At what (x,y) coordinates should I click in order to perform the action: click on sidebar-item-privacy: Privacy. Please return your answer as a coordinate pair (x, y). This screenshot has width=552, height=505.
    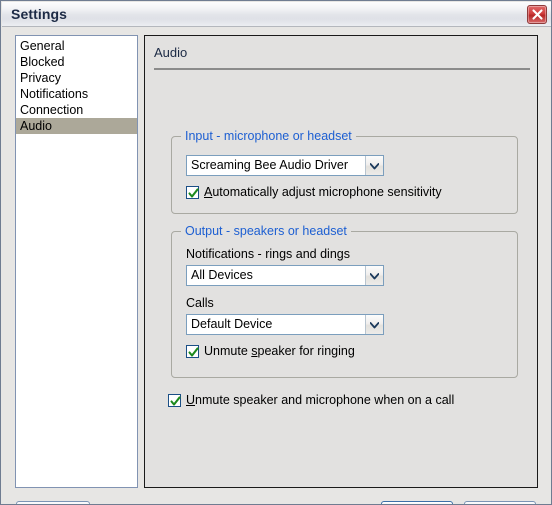
    Looking at the image, I should click on (76, 78).